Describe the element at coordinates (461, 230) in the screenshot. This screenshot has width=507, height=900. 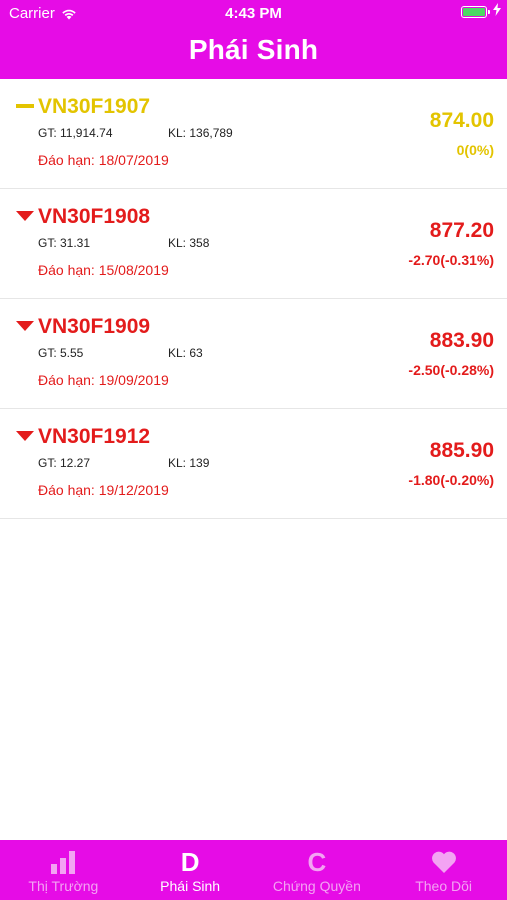
I see `last-price: 877.20` at that location.